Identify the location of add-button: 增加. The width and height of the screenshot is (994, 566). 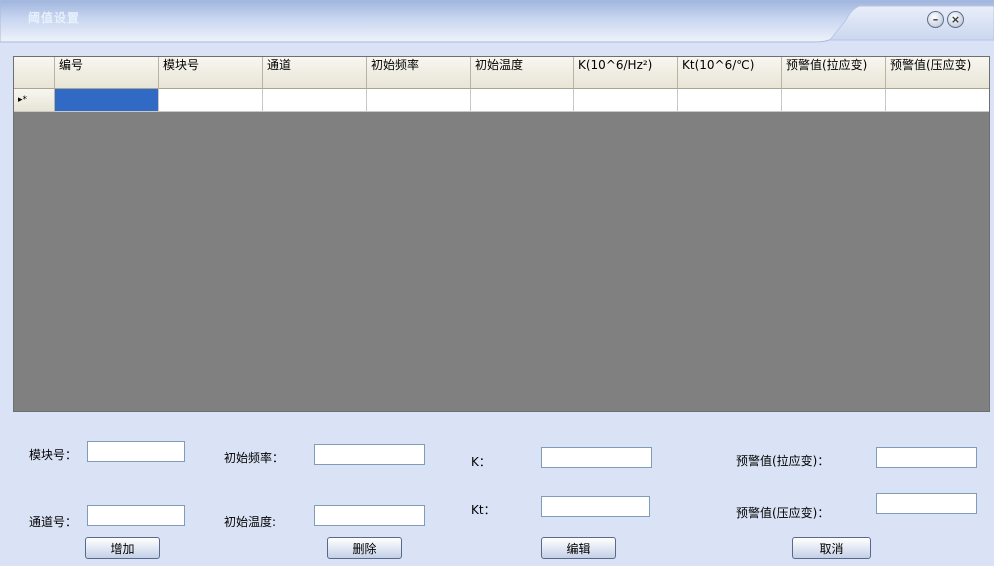
(122, 548).